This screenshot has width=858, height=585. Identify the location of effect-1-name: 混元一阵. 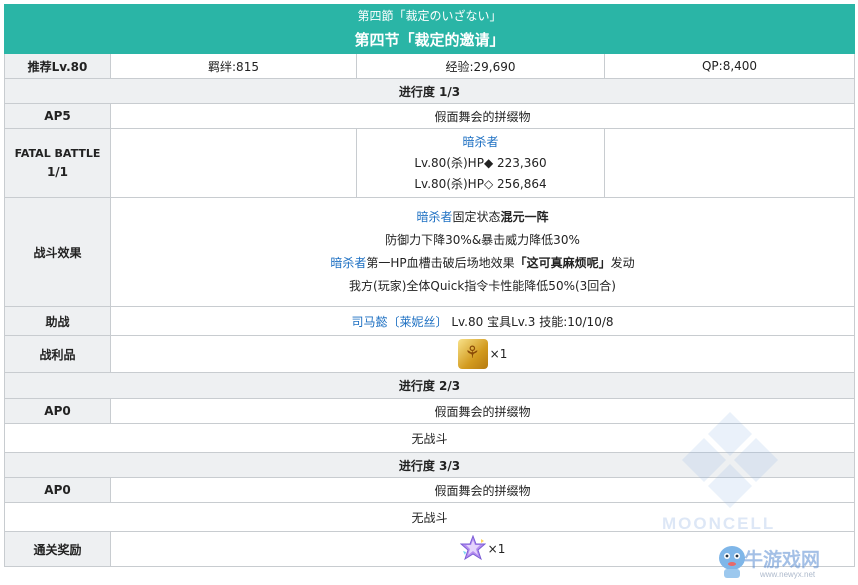
(524, 217).